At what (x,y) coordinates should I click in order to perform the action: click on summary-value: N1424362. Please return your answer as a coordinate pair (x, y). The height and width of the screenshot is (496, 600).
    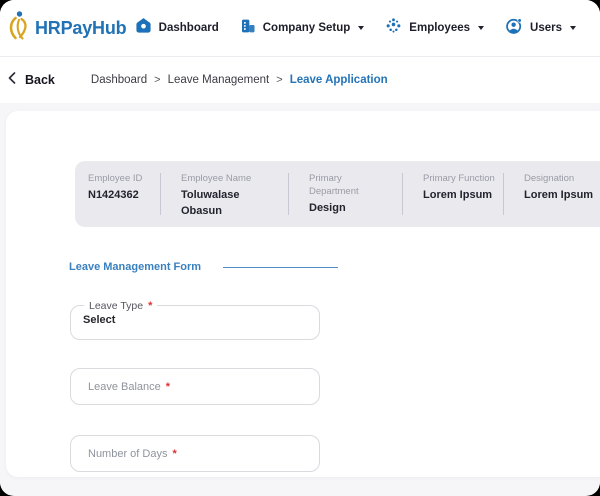
    Looking at the image, I should click on (113, 194).